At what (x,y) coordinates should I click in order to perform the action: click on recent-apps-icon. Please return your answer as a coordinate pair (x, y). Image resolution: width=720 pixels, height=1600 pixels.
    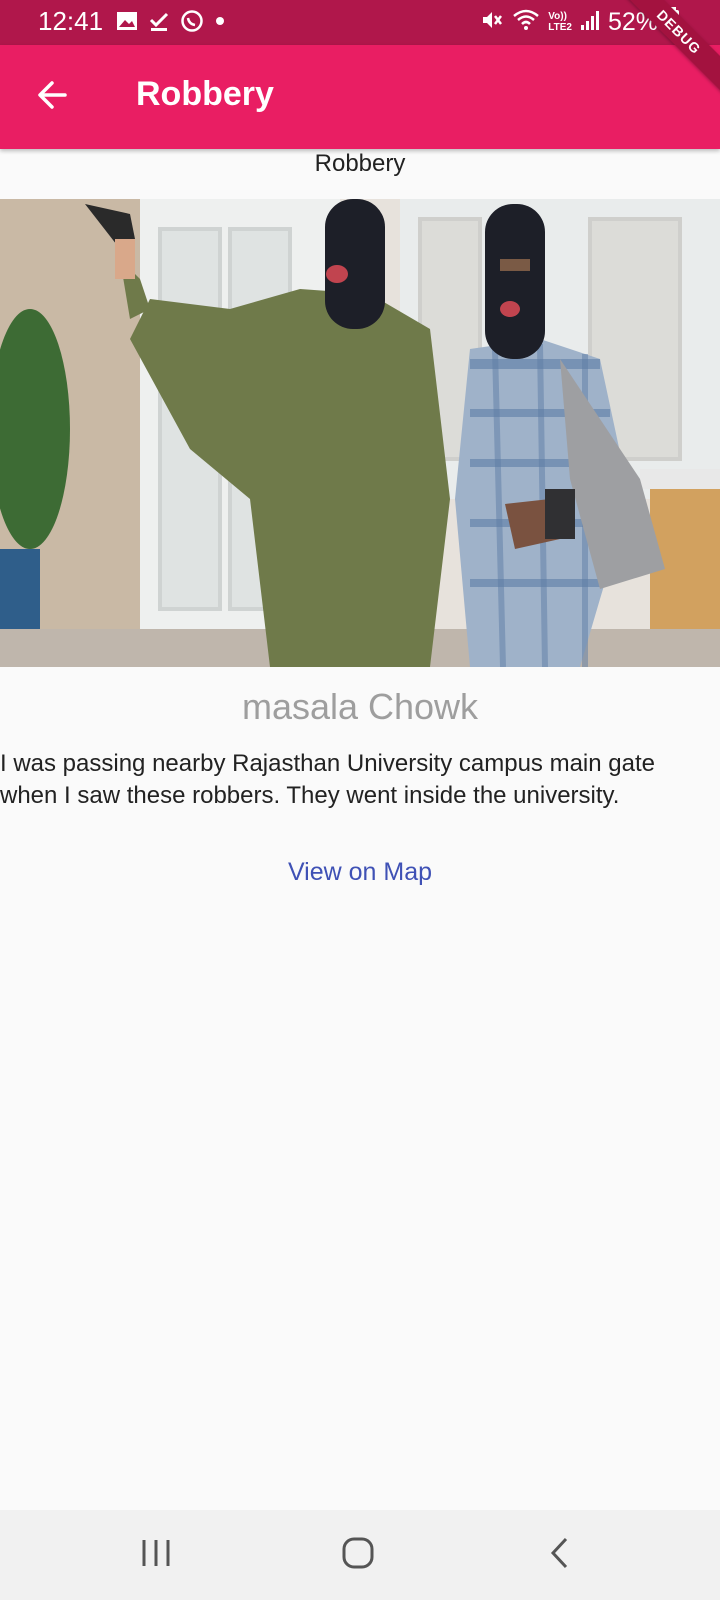
    Looking at the image, I should click on (156, 1555).